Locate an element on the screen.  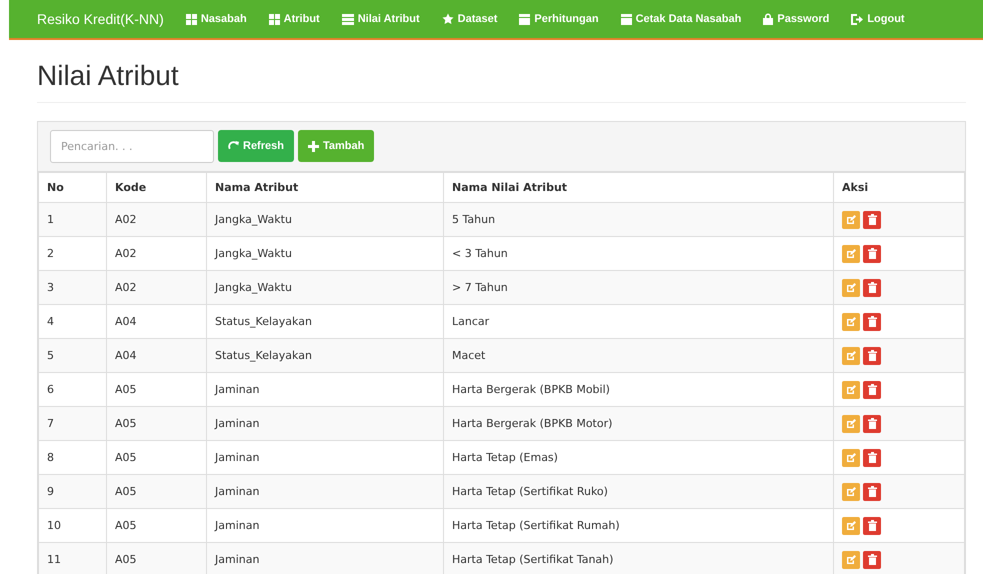
search-field: Pencarian. . . is located at coordinates (132, 146).